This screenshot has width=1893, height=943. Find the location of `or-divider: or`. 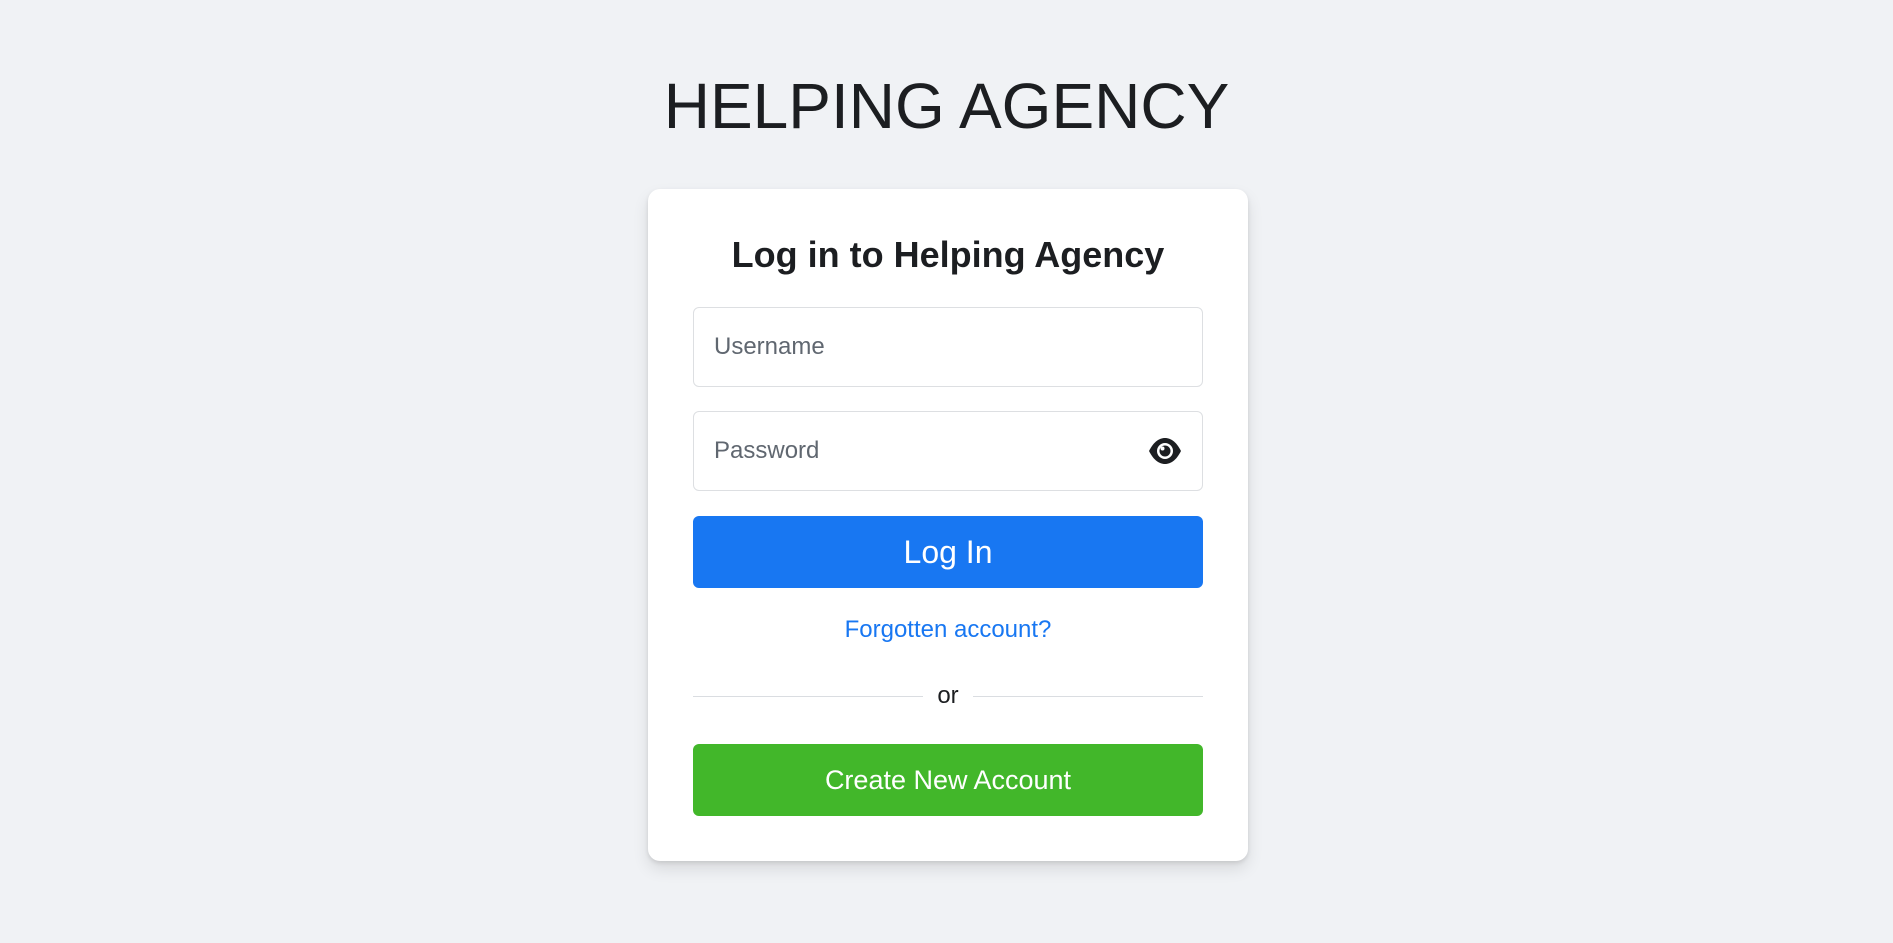

or-divider: or is located at coordinates (948, 696).